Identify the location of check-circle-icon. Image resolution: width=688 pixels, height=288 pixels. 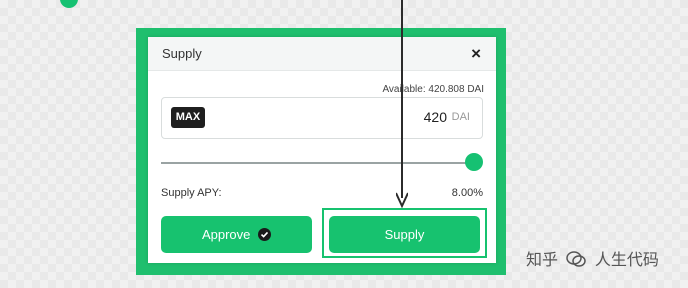
(265, 234).